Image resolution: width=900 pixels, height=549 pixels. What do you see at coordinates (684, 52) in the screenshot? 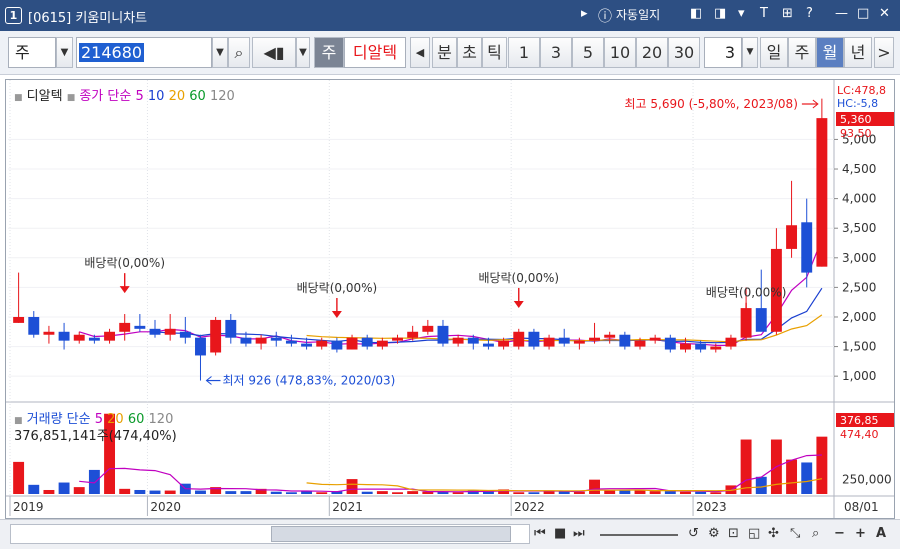
I see `interval-30: 30` at bounding box center [684, 52].